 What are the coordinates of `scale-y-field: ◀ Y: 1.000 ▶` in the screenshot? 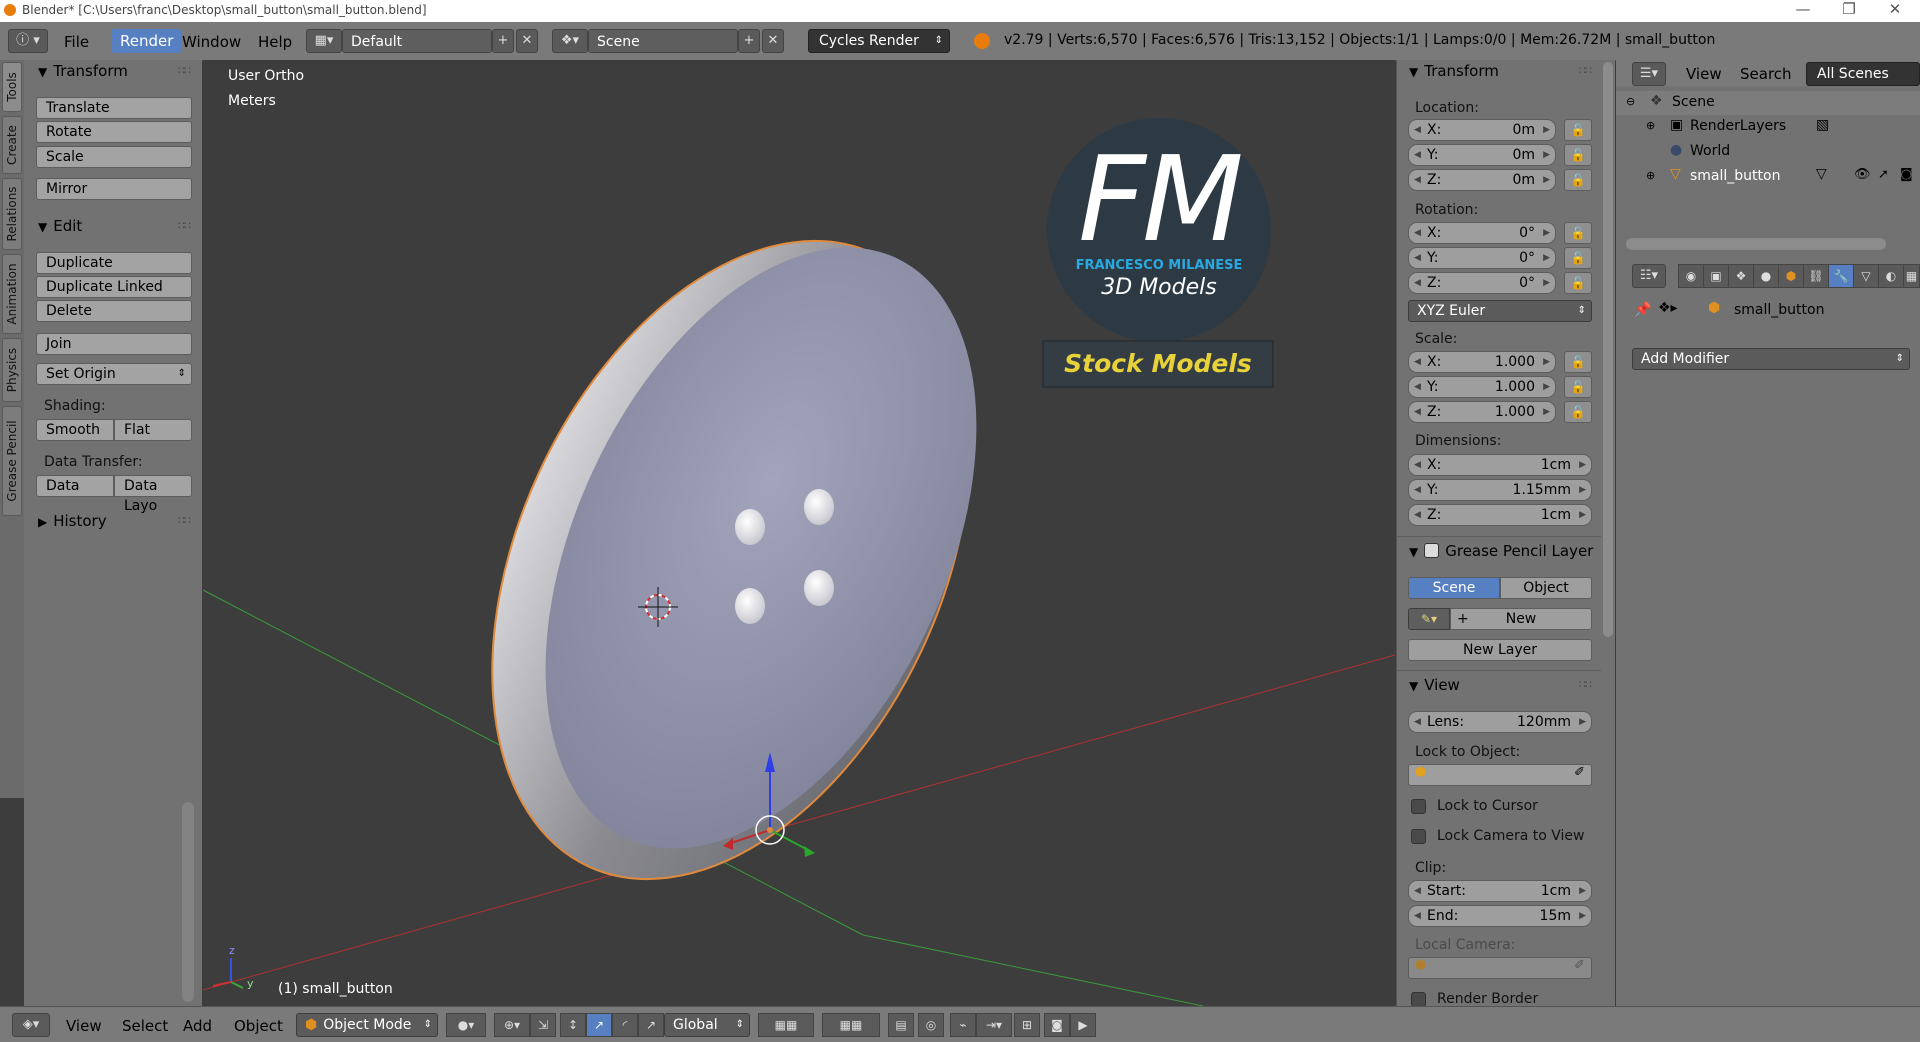 It's located at (1482, 387).